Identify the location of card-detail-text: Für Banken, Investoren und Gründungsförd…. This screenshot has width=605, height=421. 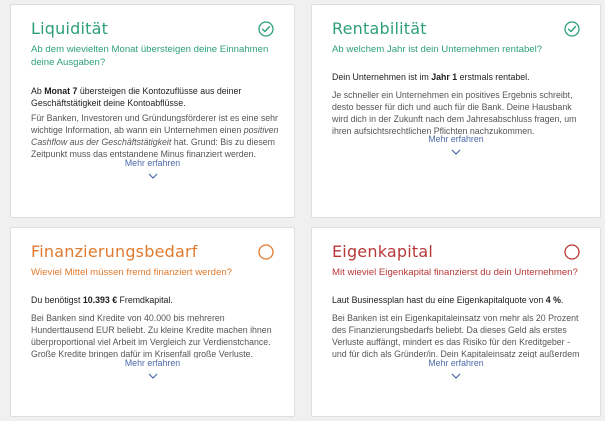
(155, 136).